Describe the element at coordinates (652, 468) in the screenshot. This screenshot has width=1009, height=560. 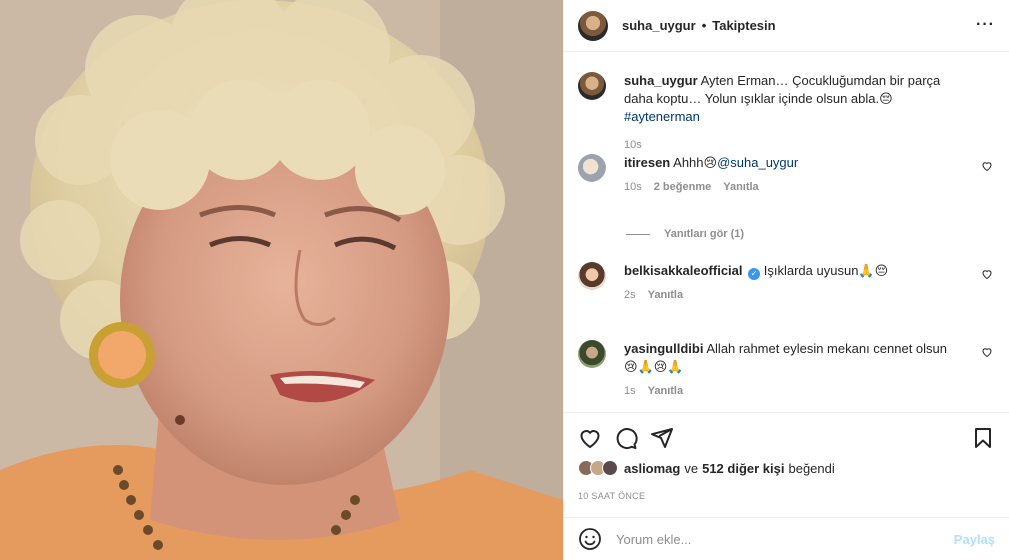
I see `first-liker: asliomag` at that location.